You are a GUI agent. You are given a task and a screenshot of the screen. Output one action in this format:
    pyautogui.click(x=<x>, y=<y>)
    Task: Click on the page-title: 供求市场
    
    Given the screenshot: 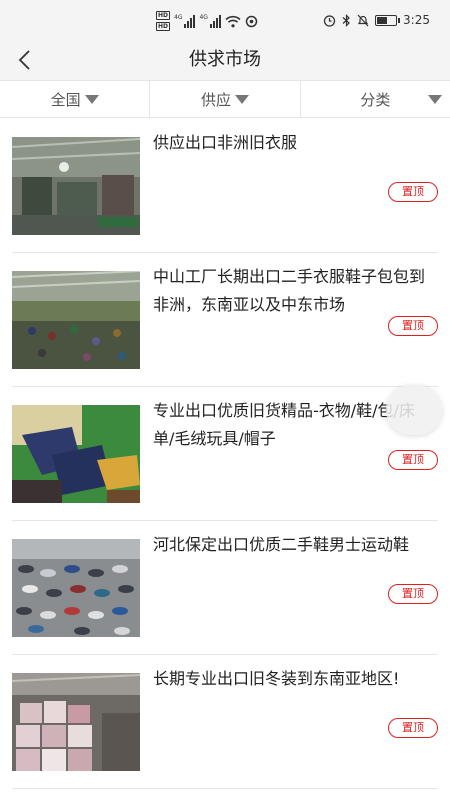 What is the action you would take?
    pyautogui.click(x=225, y=59)
    